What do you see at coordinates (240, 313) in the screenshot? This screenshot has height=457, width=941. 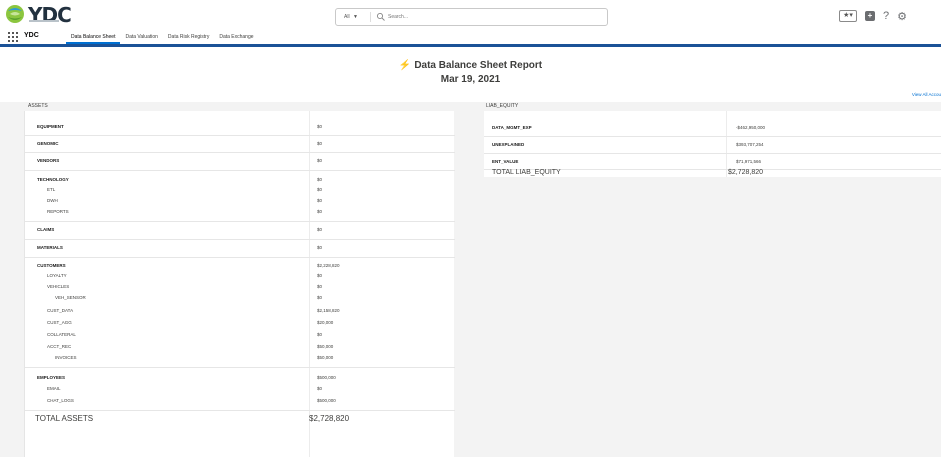 I see `list-item: CUST_DATA $2,158,820` at bounding box center [240, 313].